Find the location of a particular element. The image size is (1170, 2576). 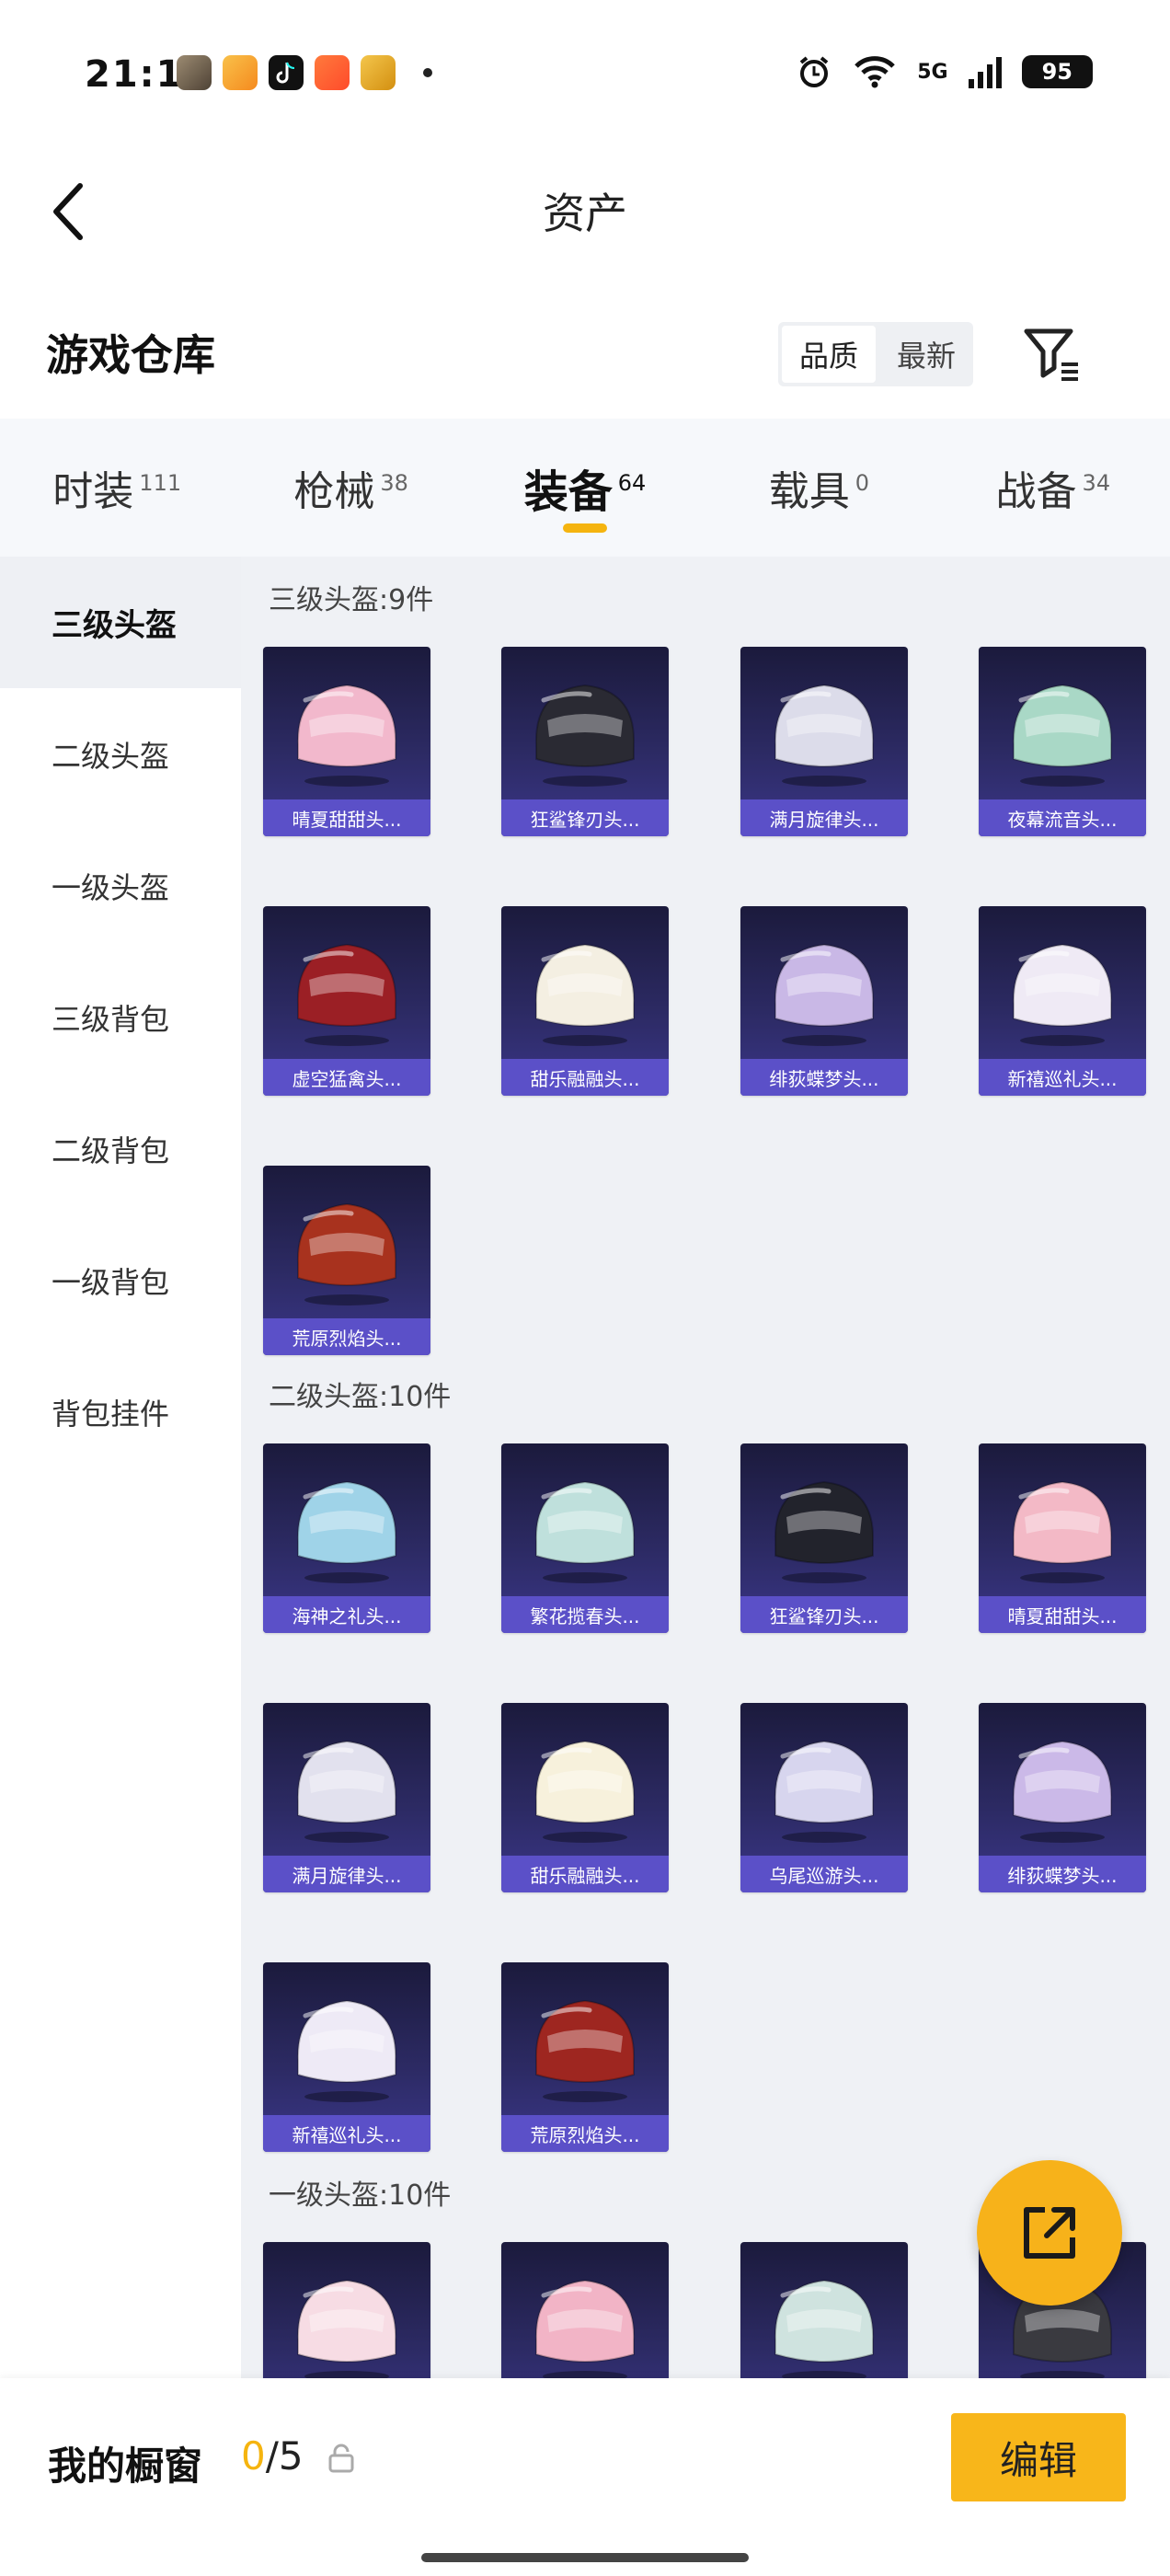

showcase-total: /5 is located at coordinates (284, 2455).